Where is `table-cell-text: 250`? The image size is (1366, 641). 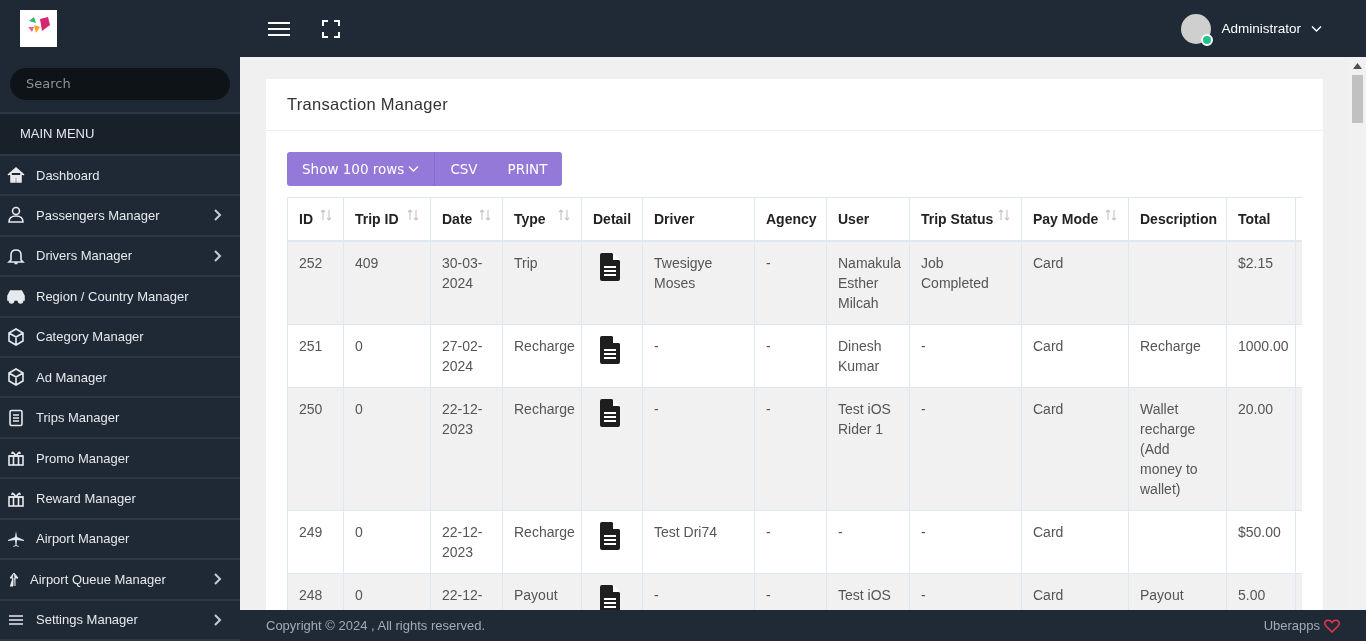
table-cell-text: 250 is located at coordinates (311, 409).